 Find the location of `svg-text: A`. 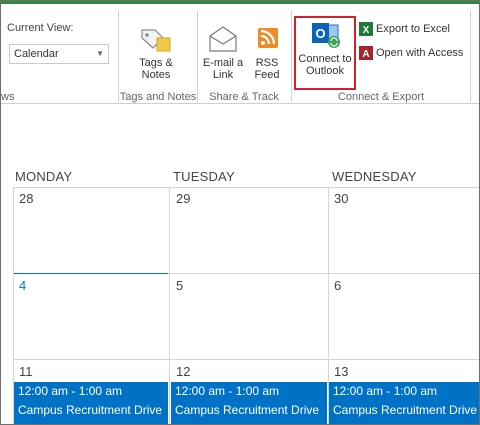

svg-text: A is located at coordinates (365, 54).